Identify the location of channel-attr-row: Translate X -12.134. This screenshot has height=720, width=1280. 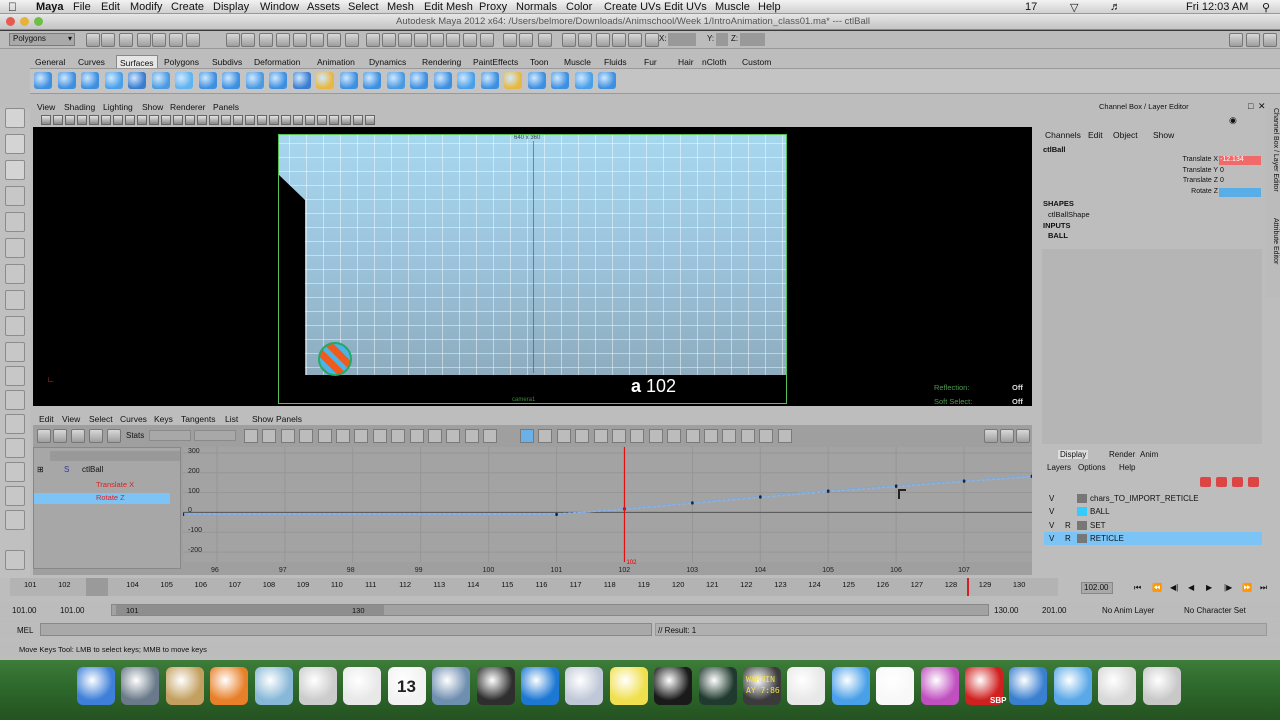
(1201, 161).